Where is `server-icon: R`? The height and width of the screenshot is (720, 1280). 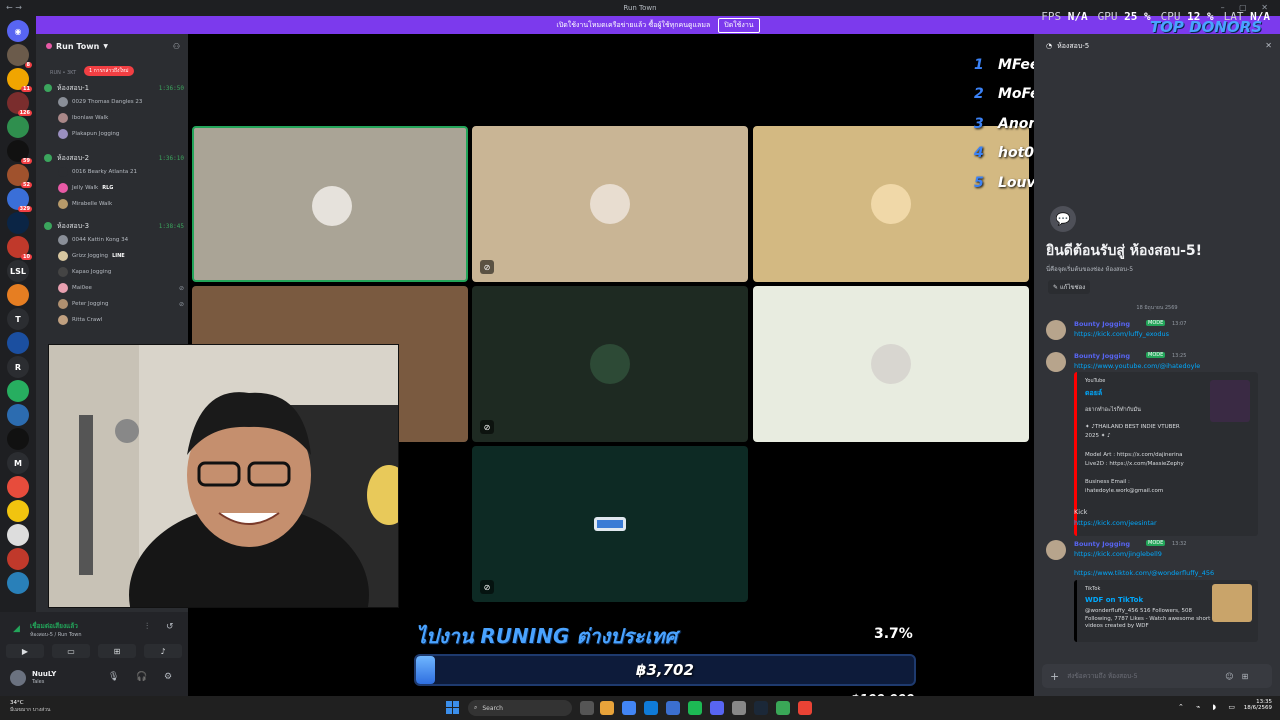
server-icon: R is located at coordinates (18, 367).